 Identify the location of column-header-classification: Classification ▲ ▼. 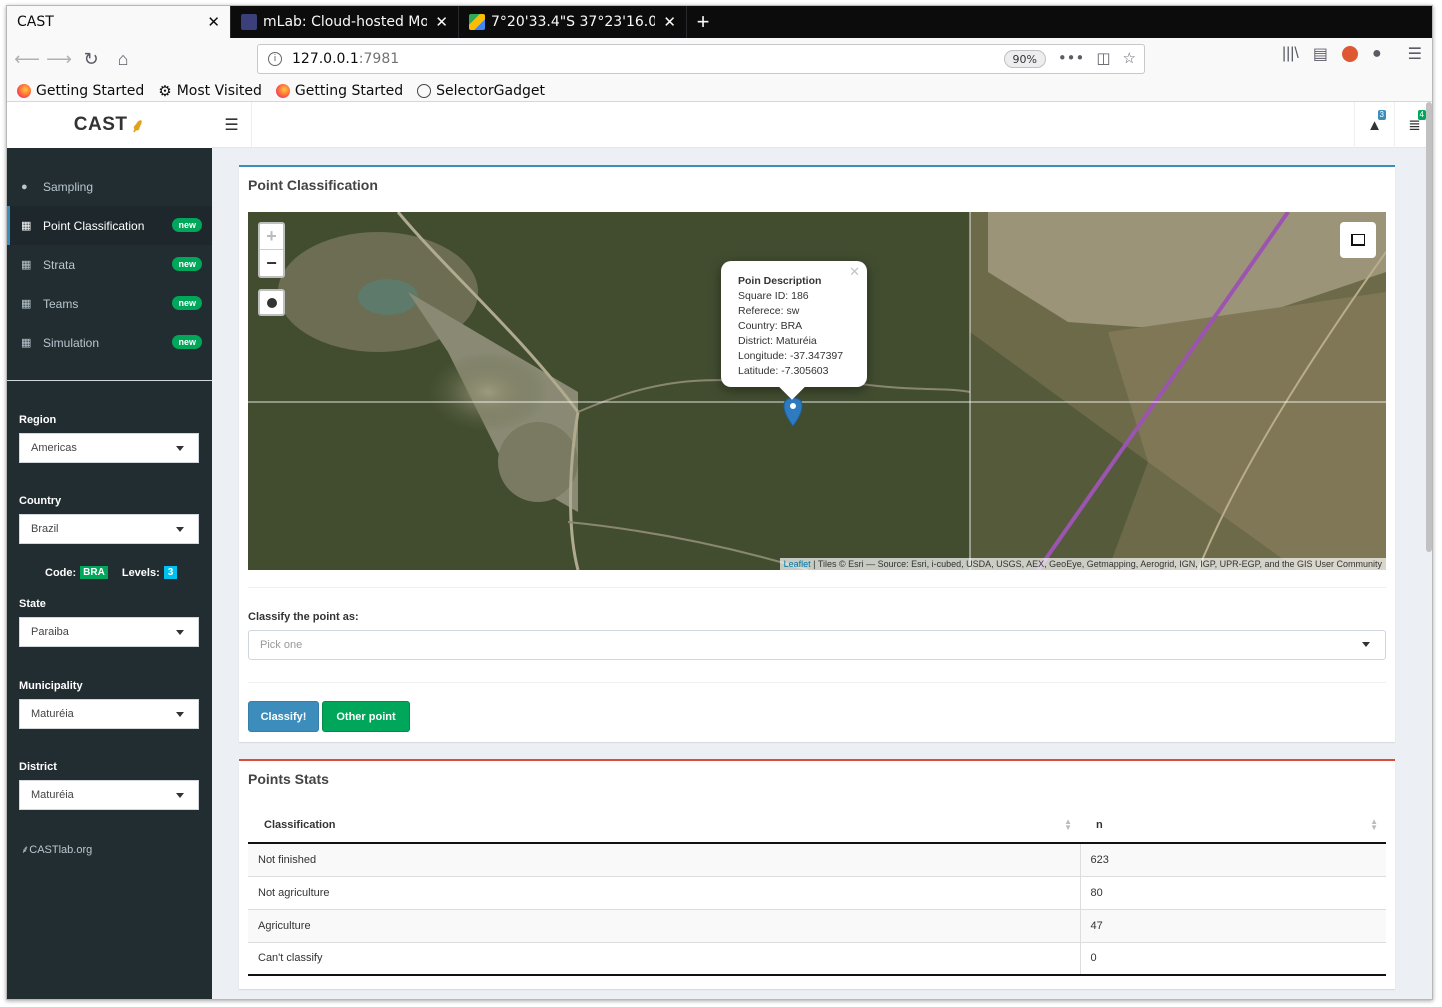
(664, 826).